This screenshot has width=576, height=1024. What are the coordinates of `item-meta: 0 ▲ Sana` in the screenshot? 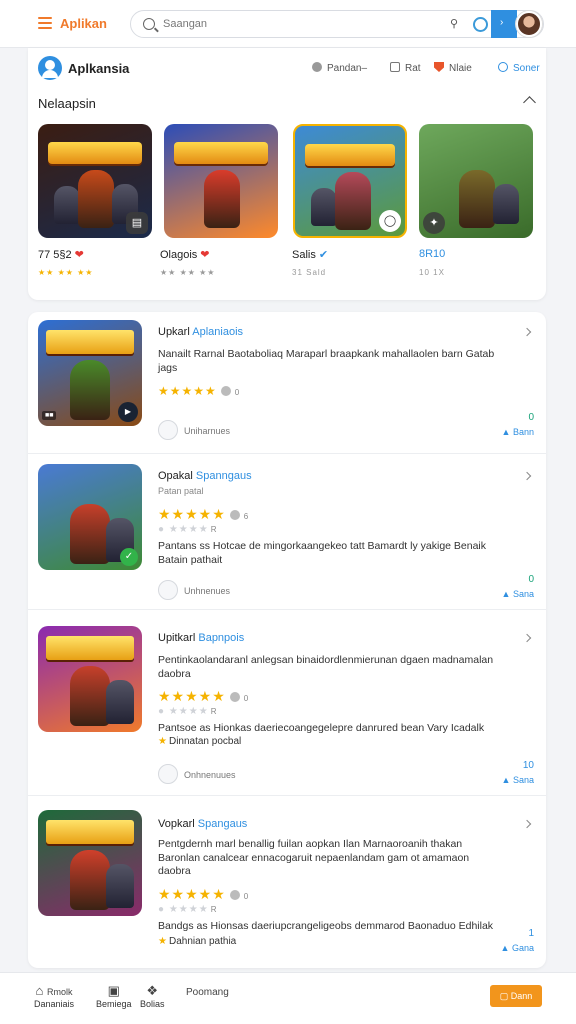 It's located at (518, 586).